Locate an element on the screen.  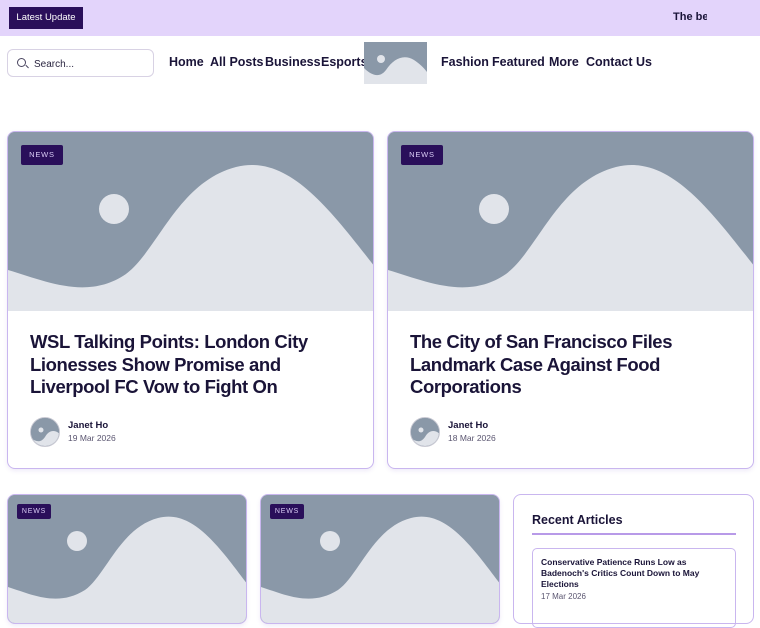
search-box is located at coordinates (80, 63).